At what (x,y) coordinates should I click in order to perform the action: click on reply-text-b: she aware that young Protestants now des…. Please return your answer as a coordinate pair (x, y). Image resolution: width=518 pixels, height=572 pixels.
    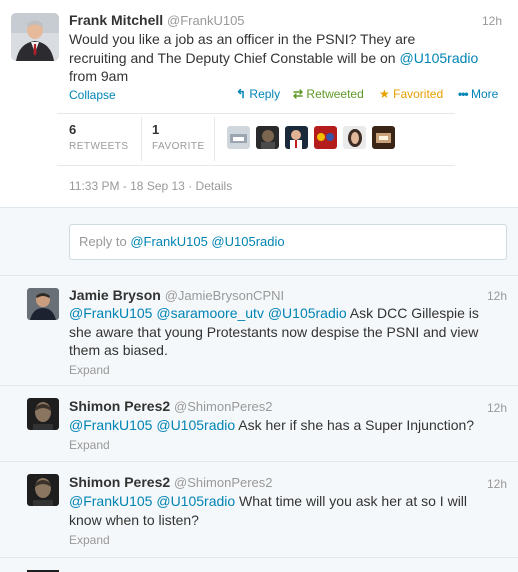
    Looking at the image, I should click on (274, 331).